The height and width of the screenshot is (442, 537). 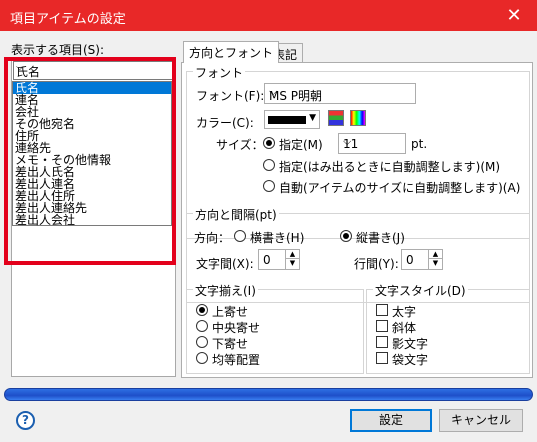 What do you see at coordinates (382, 326) in the screenshot?
I see `italic-checkbox` at bounding box center [382, 326].